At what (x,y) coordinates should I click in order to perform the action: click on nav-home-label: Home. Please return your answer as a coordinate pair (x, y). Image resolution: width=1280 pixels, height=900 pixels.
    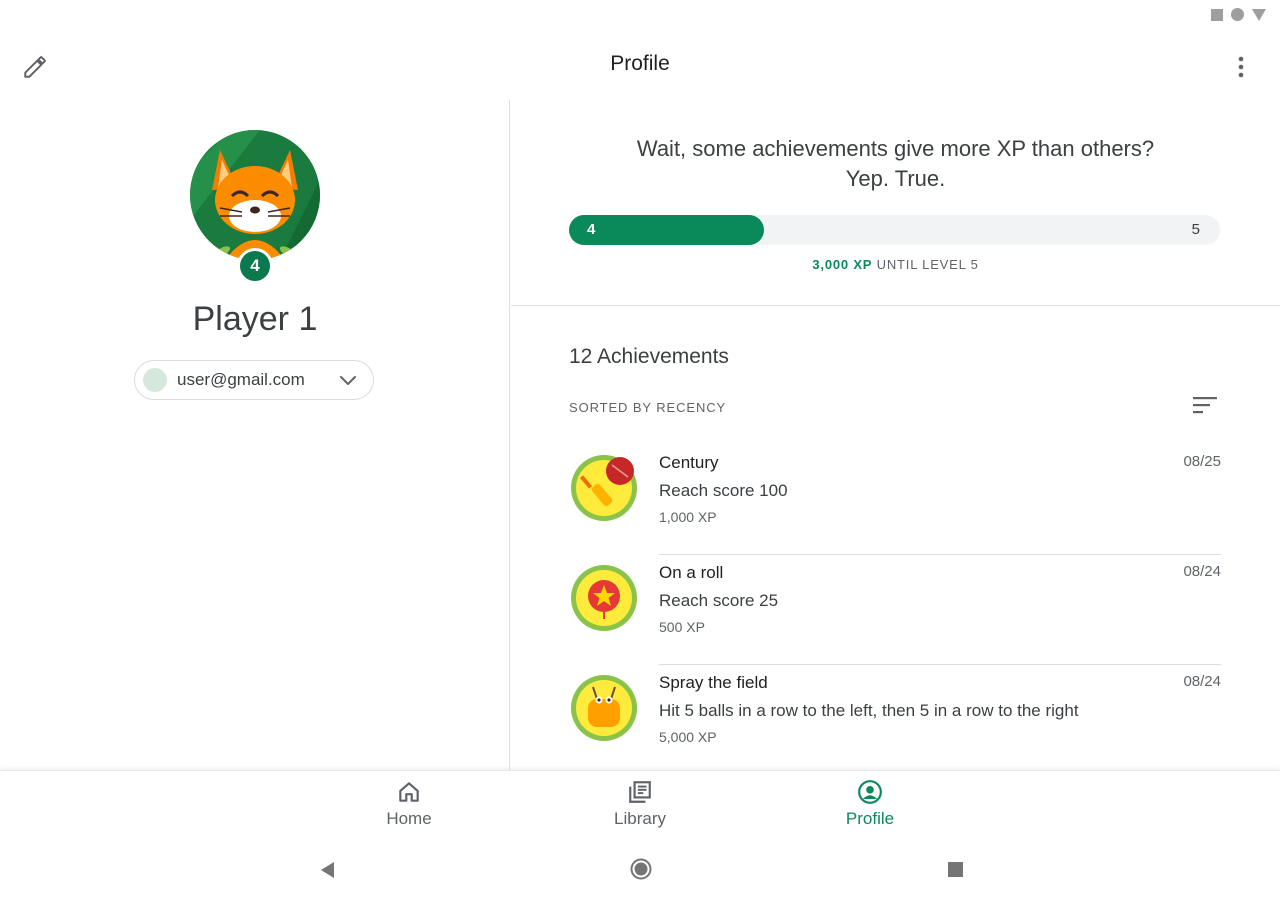
    Looking at the image, I should click on (409, 818).